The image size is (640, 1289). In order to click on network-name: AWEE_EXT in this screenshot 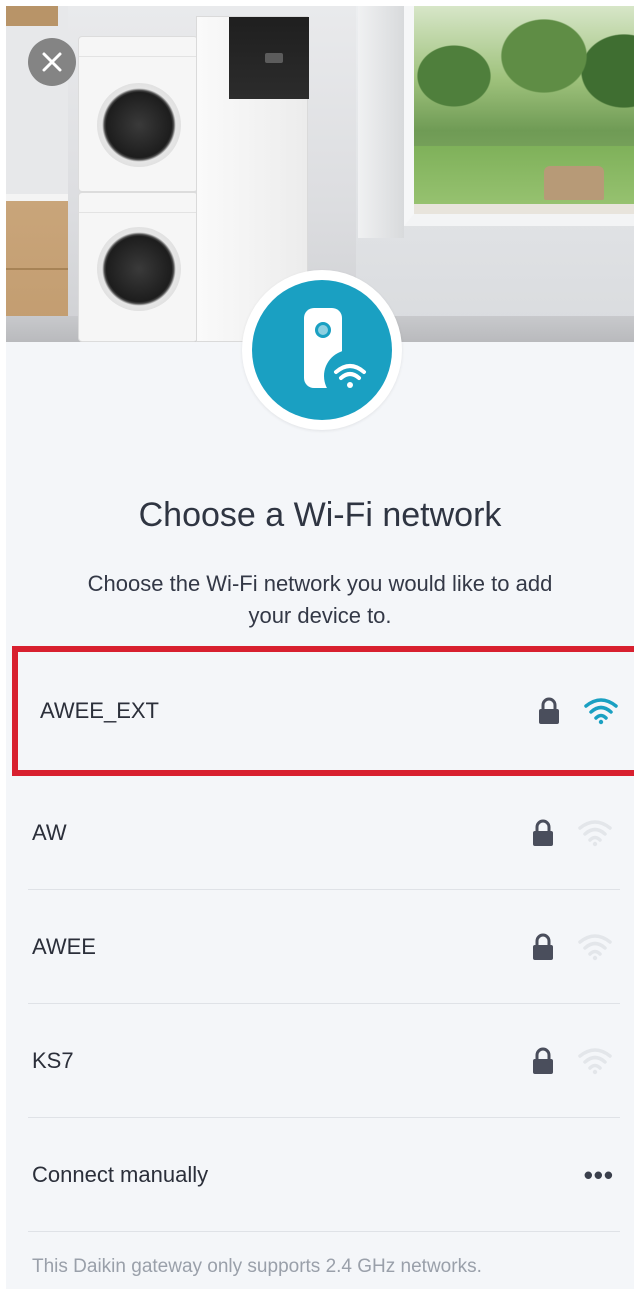, I will do `click(99, 710)`.